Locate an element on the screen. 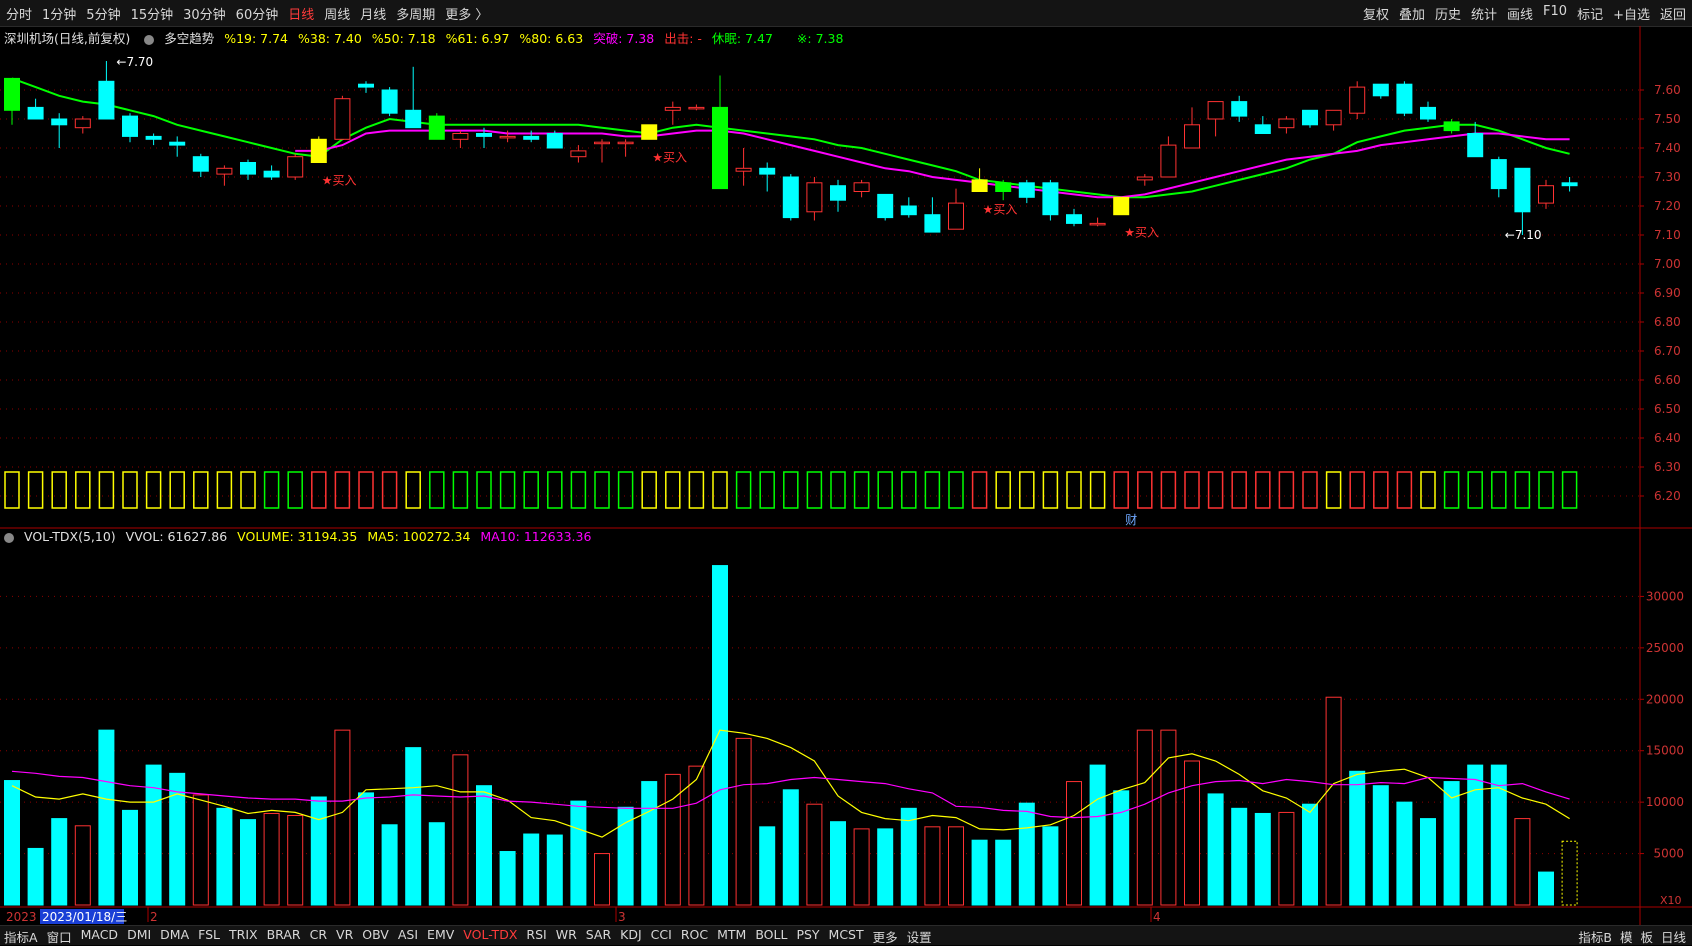 The image size is (1692, 946). indicator-tab-17: KDJ is located at coordinates (631, 936).